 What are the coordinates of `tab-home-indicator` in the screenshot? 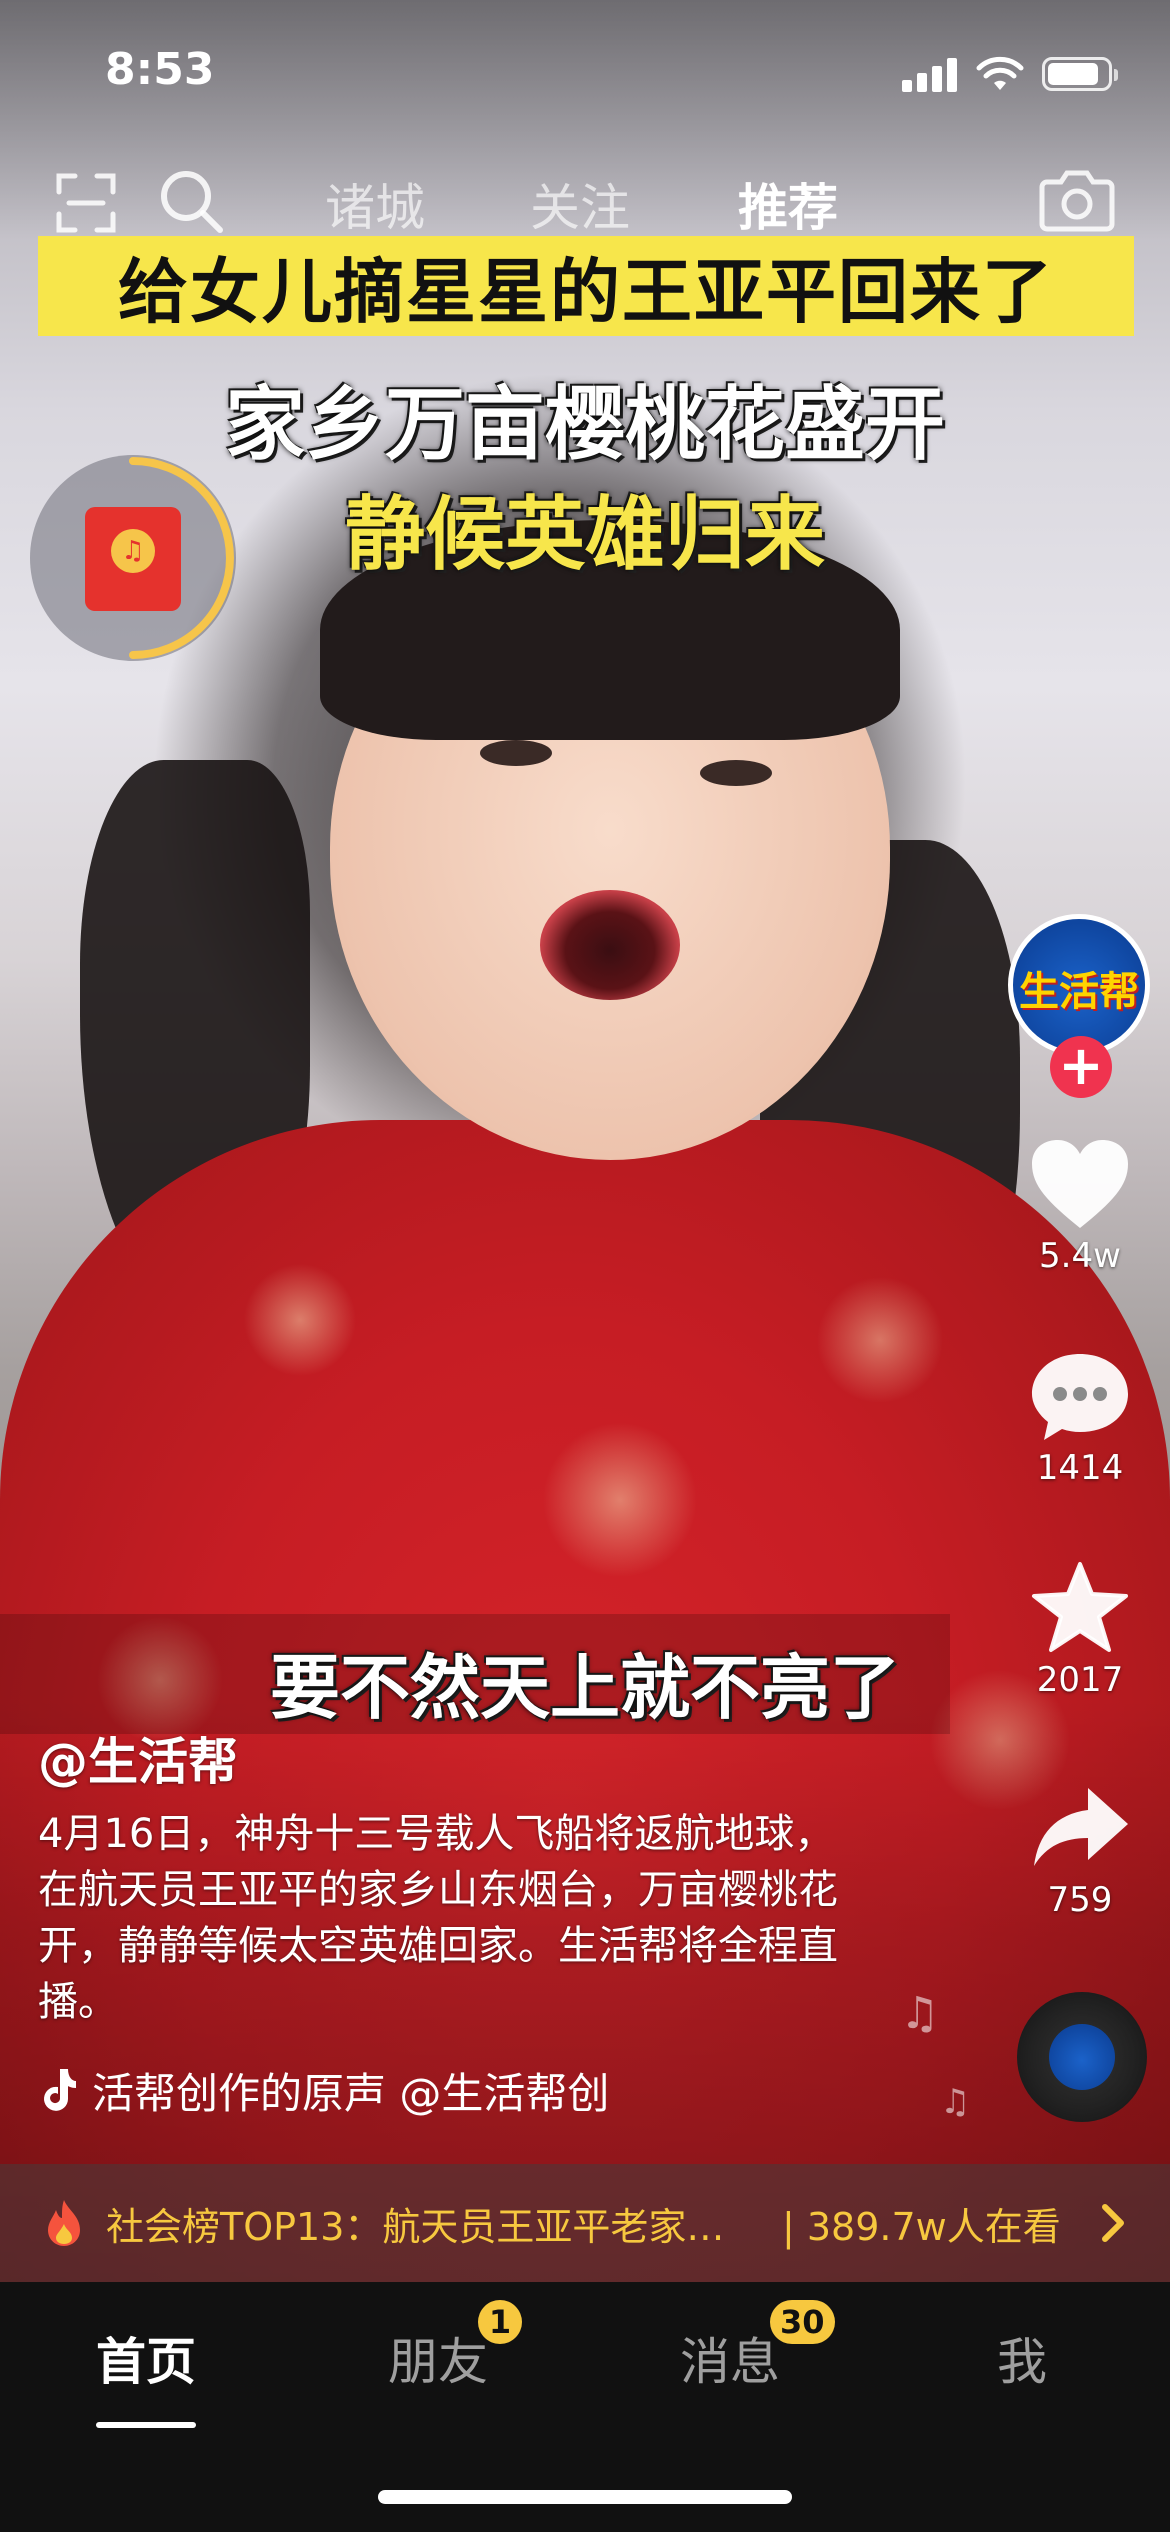 It's located at (146, 2425).